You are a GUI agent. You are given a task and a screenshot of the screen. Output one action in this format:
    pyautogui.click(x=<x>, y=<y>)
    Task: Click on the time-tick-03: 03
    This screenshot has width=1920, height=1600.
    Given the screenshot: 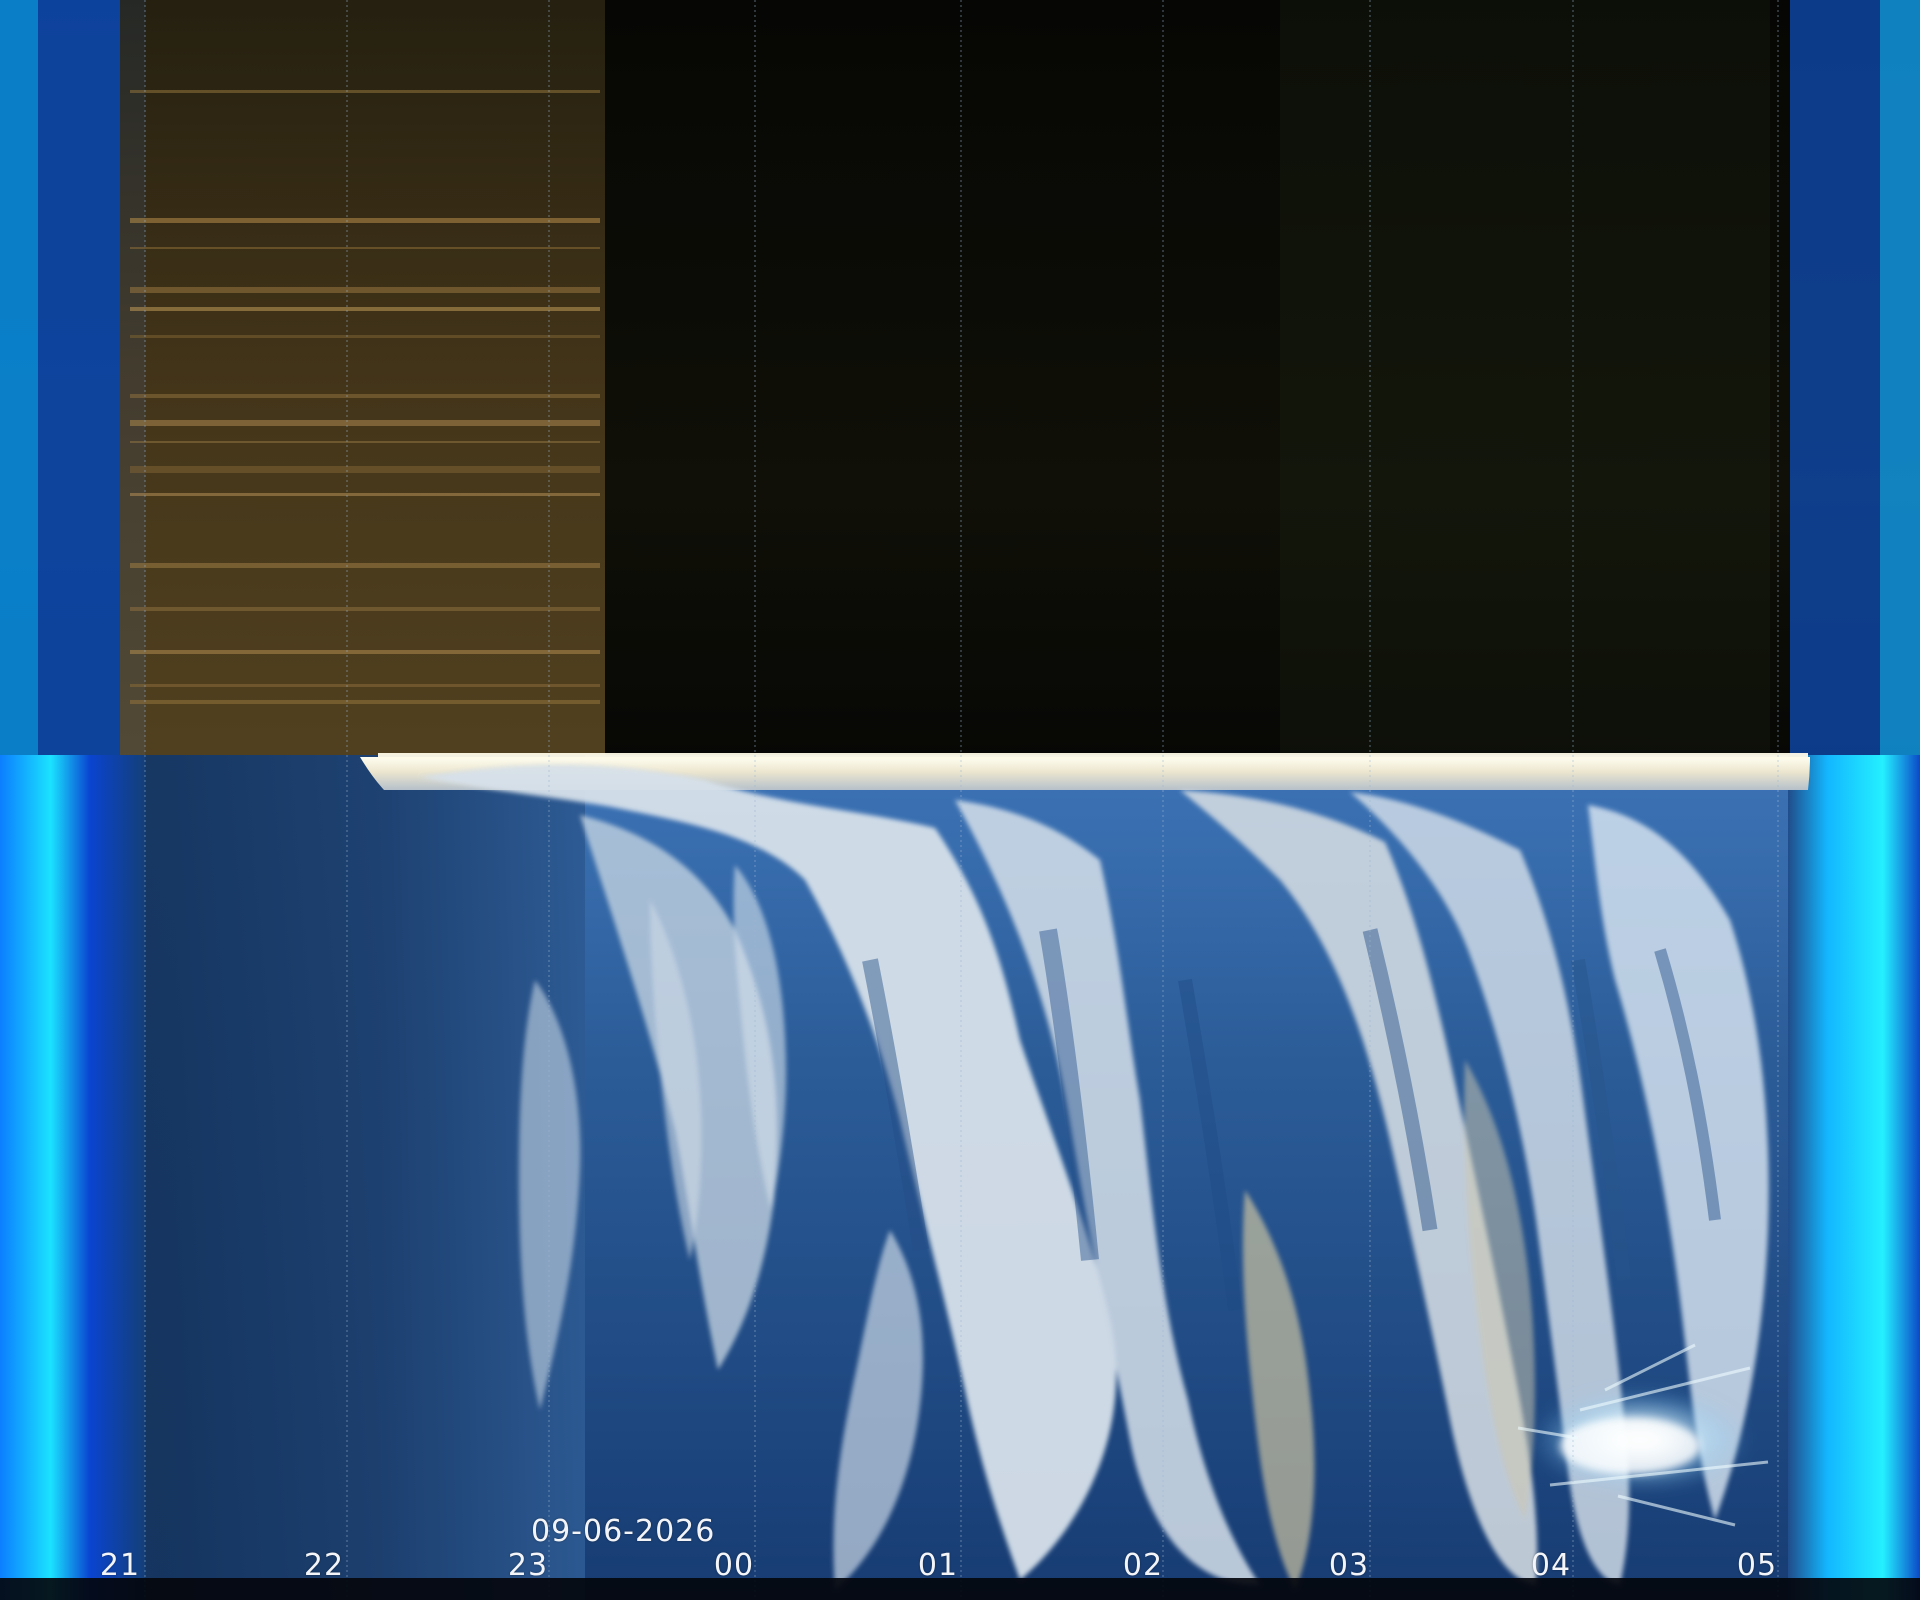 What is the action you would take?
    pyautogui.click(x=1349, y=1565)
    